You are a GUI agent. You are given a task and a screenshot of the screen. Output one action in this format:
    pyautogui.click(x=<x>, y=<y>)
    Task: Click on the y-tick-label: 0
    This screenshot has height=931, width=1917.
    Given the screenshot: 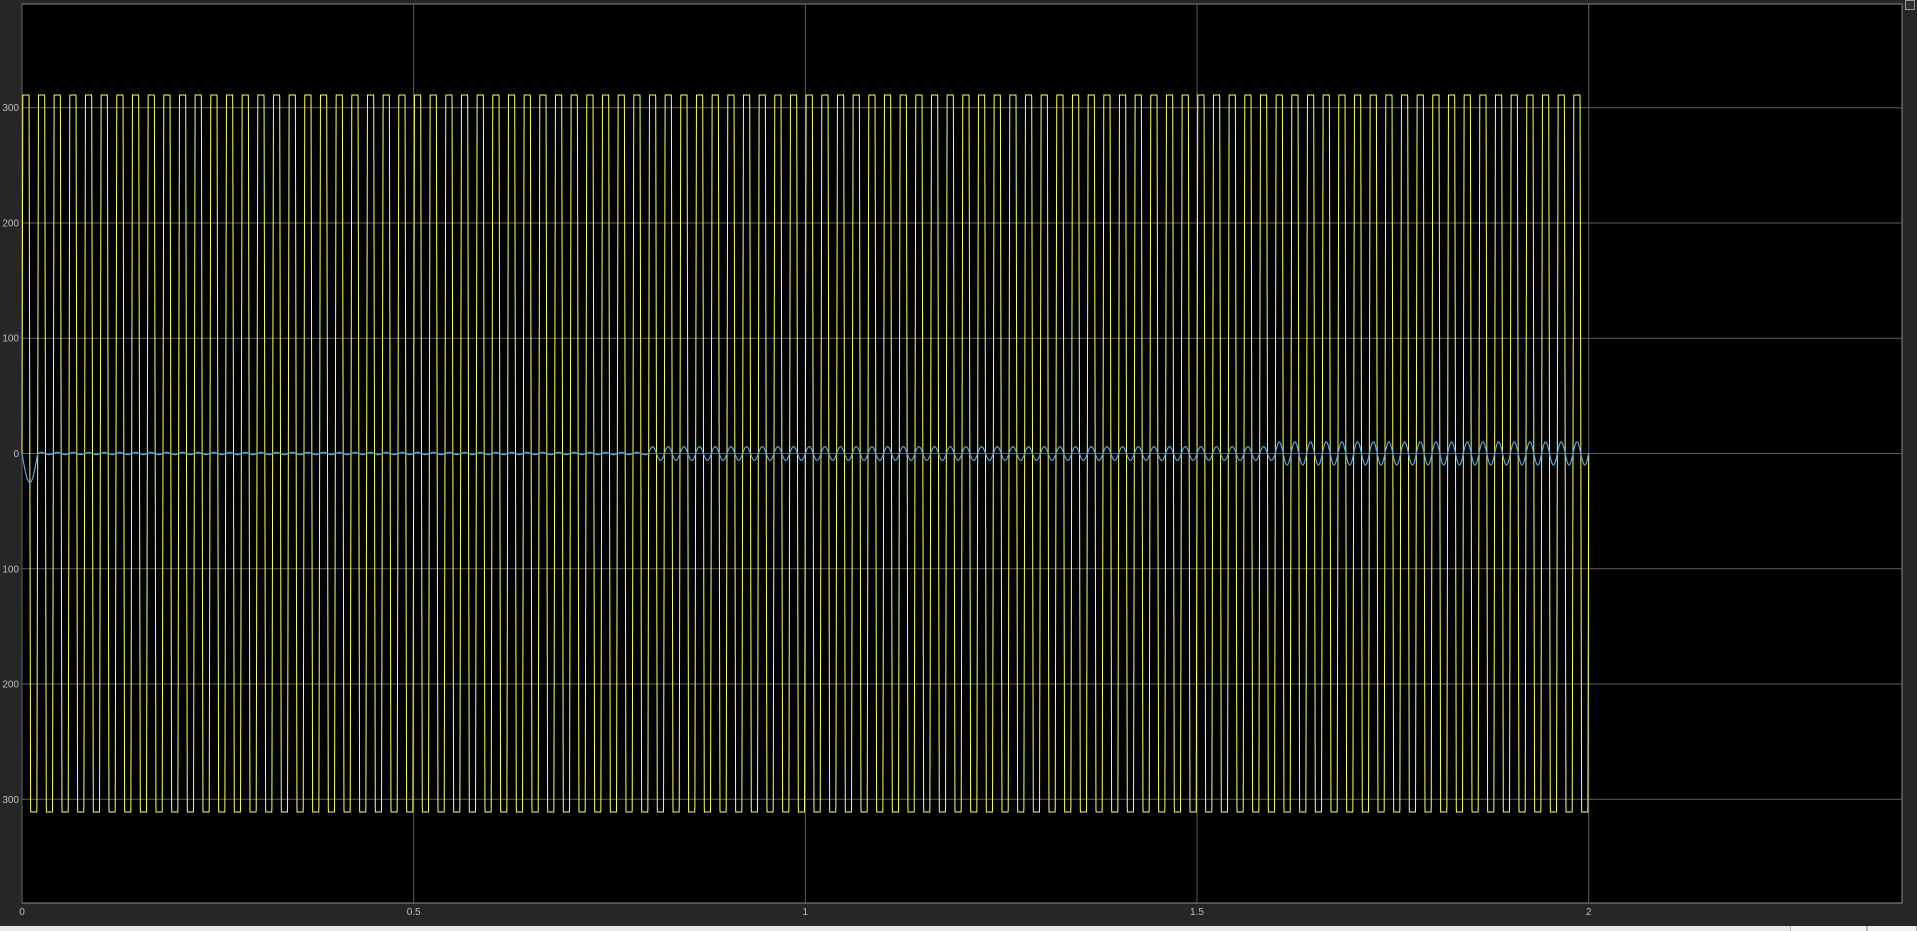 What is the action you would take?
    pyautogui.click(x=16, y=454)
    